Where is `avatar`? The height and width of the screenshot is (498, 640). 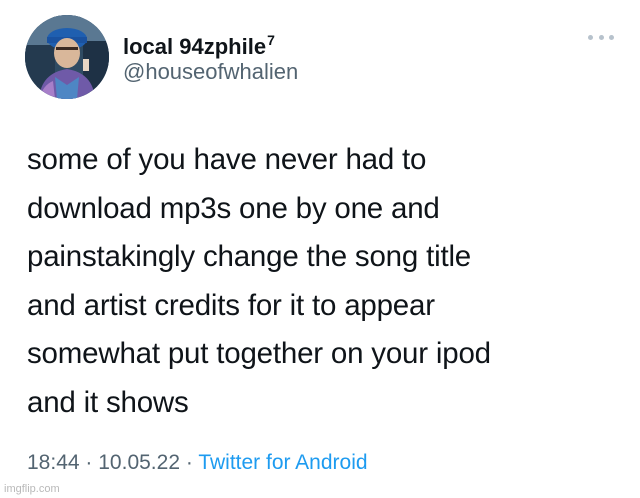
avatar is located at coordinates (67, 57).